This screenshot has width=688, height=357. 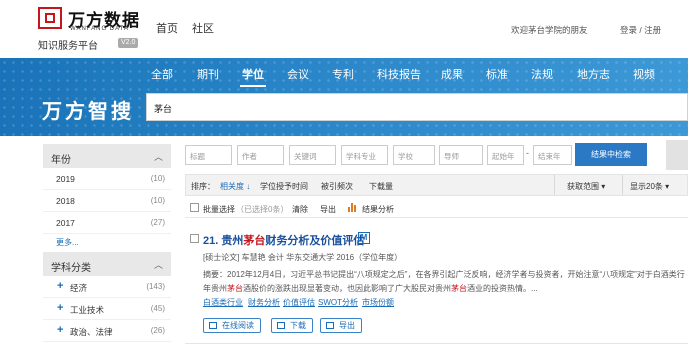 I want to click on search-input: 茅台, so click(x=417, y=107).